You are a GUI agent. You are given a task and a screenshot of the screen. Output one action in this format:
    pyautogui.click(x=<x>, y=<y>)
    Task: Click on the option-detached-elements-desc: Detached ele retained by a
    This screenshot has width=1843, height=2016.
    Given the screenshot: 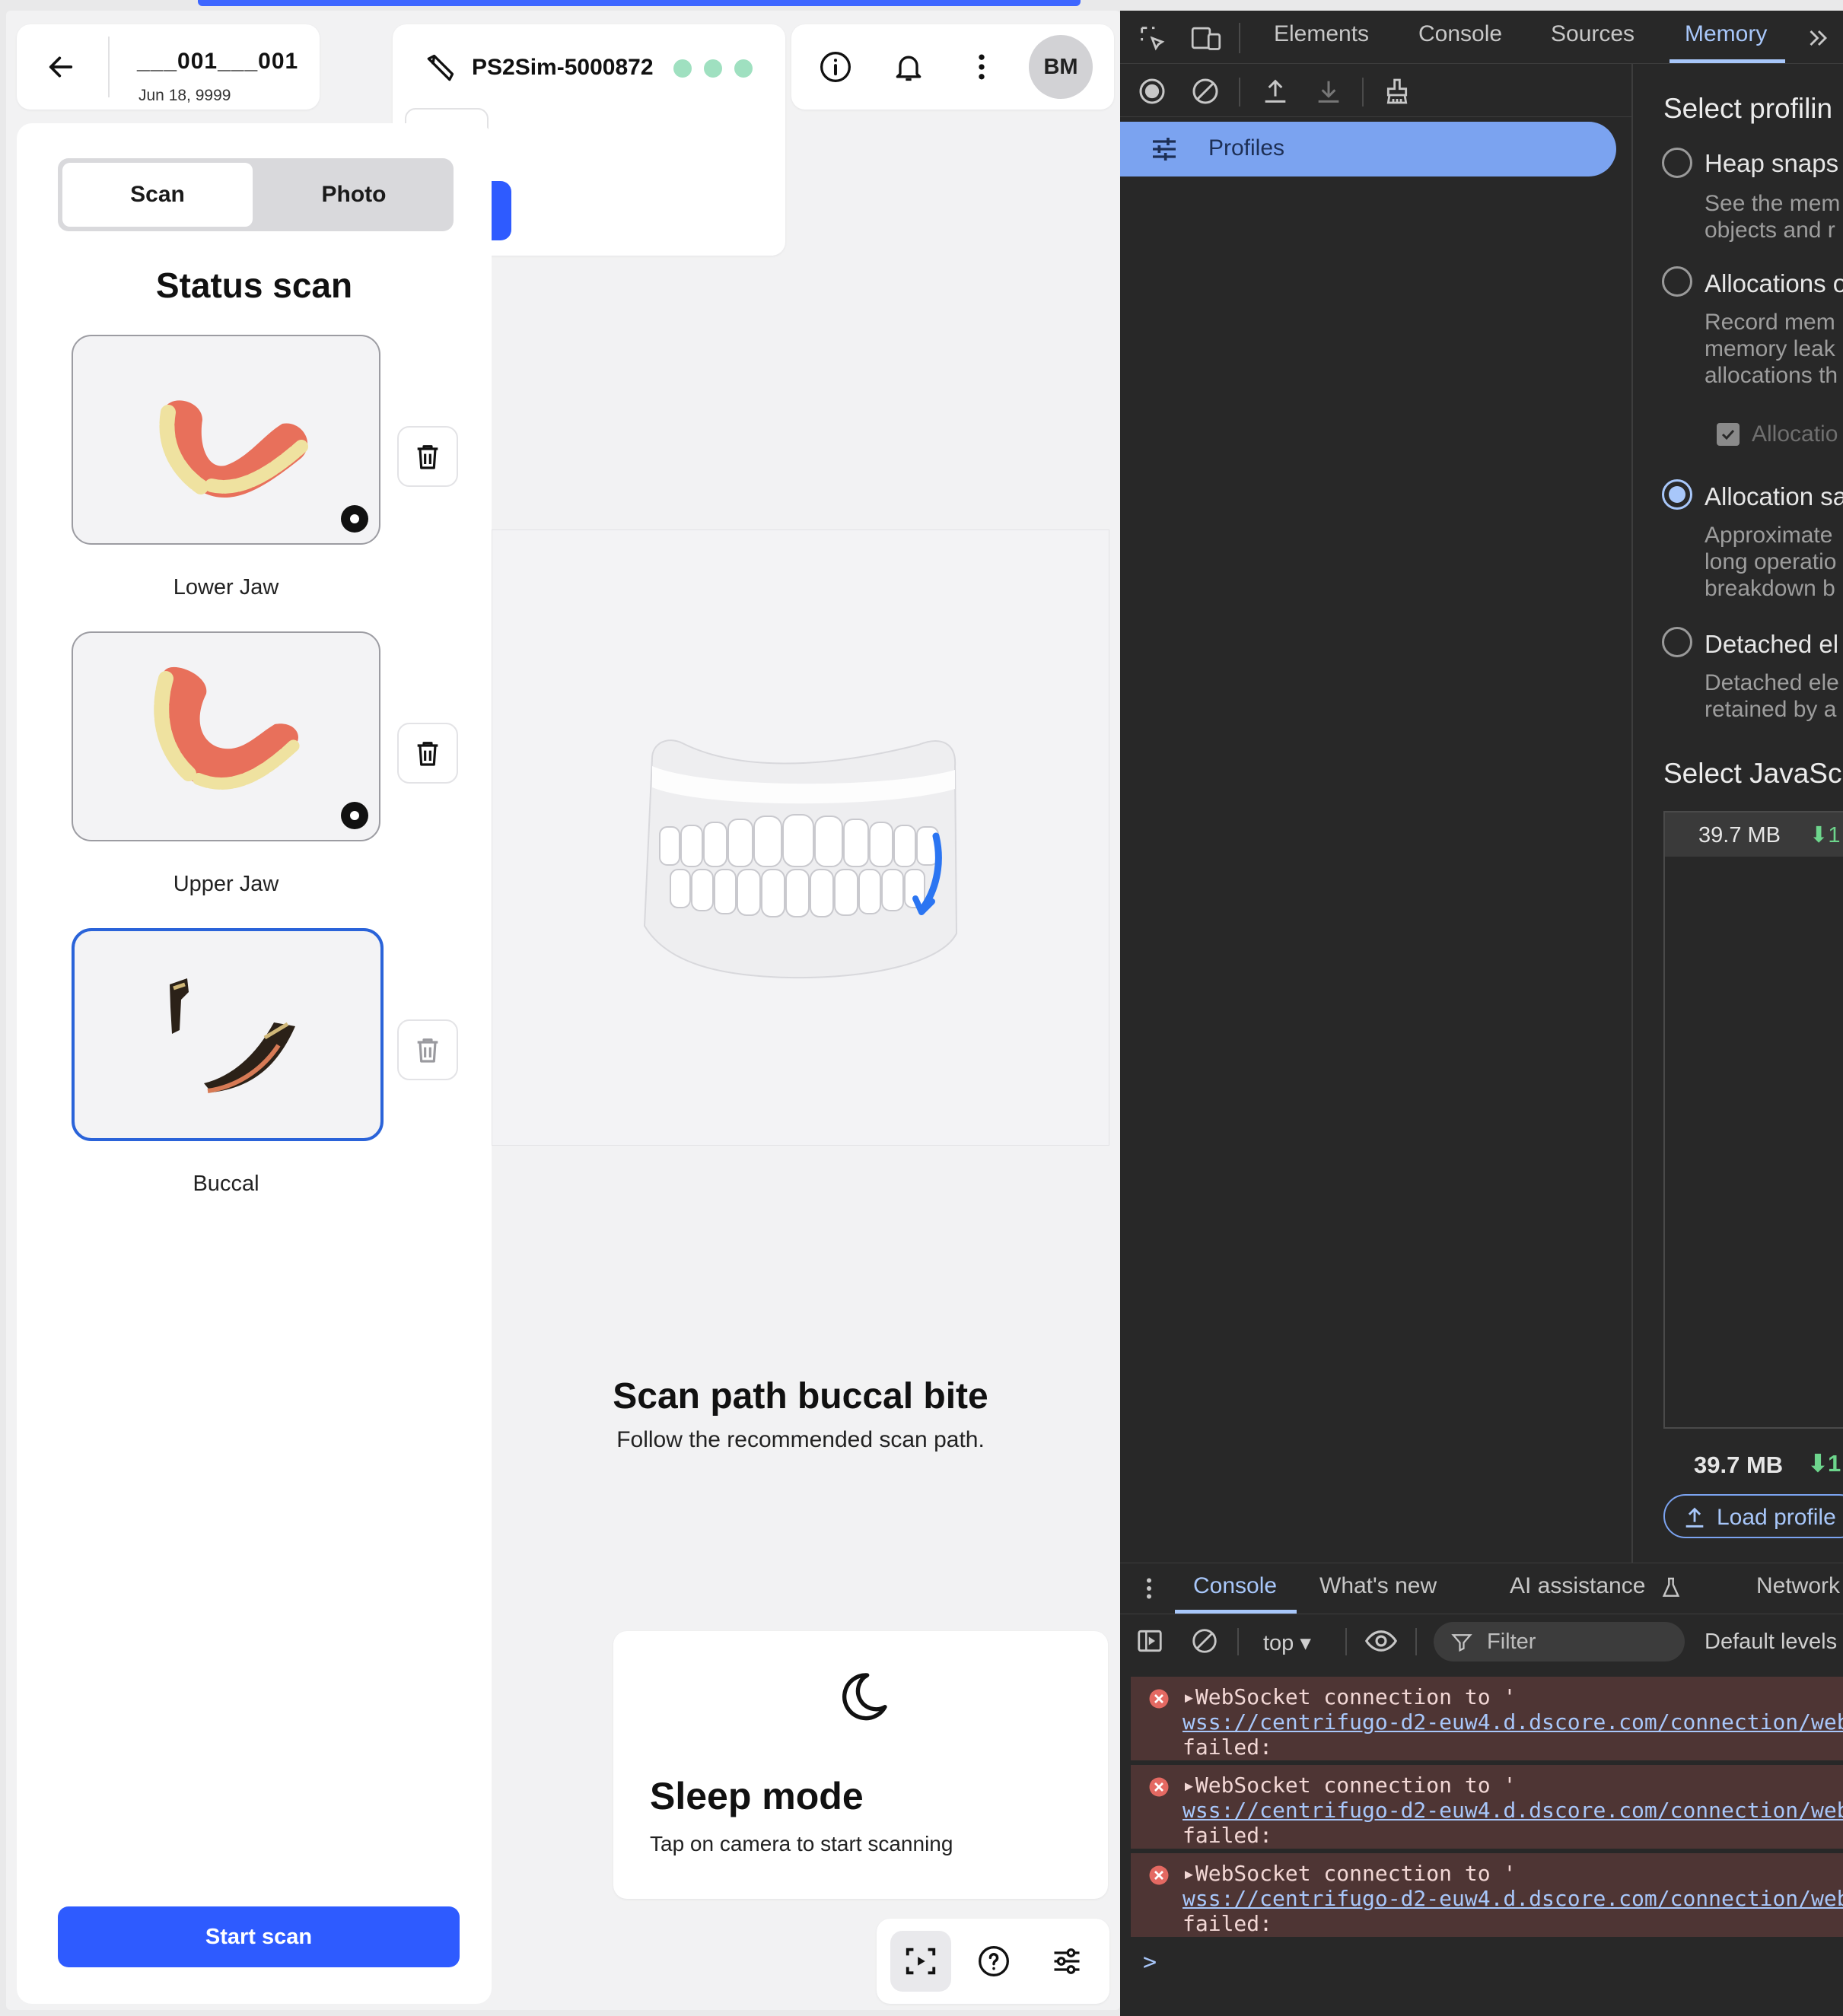 What is the action you would take?
    pyautogui.click(x=1772, y=696)
    